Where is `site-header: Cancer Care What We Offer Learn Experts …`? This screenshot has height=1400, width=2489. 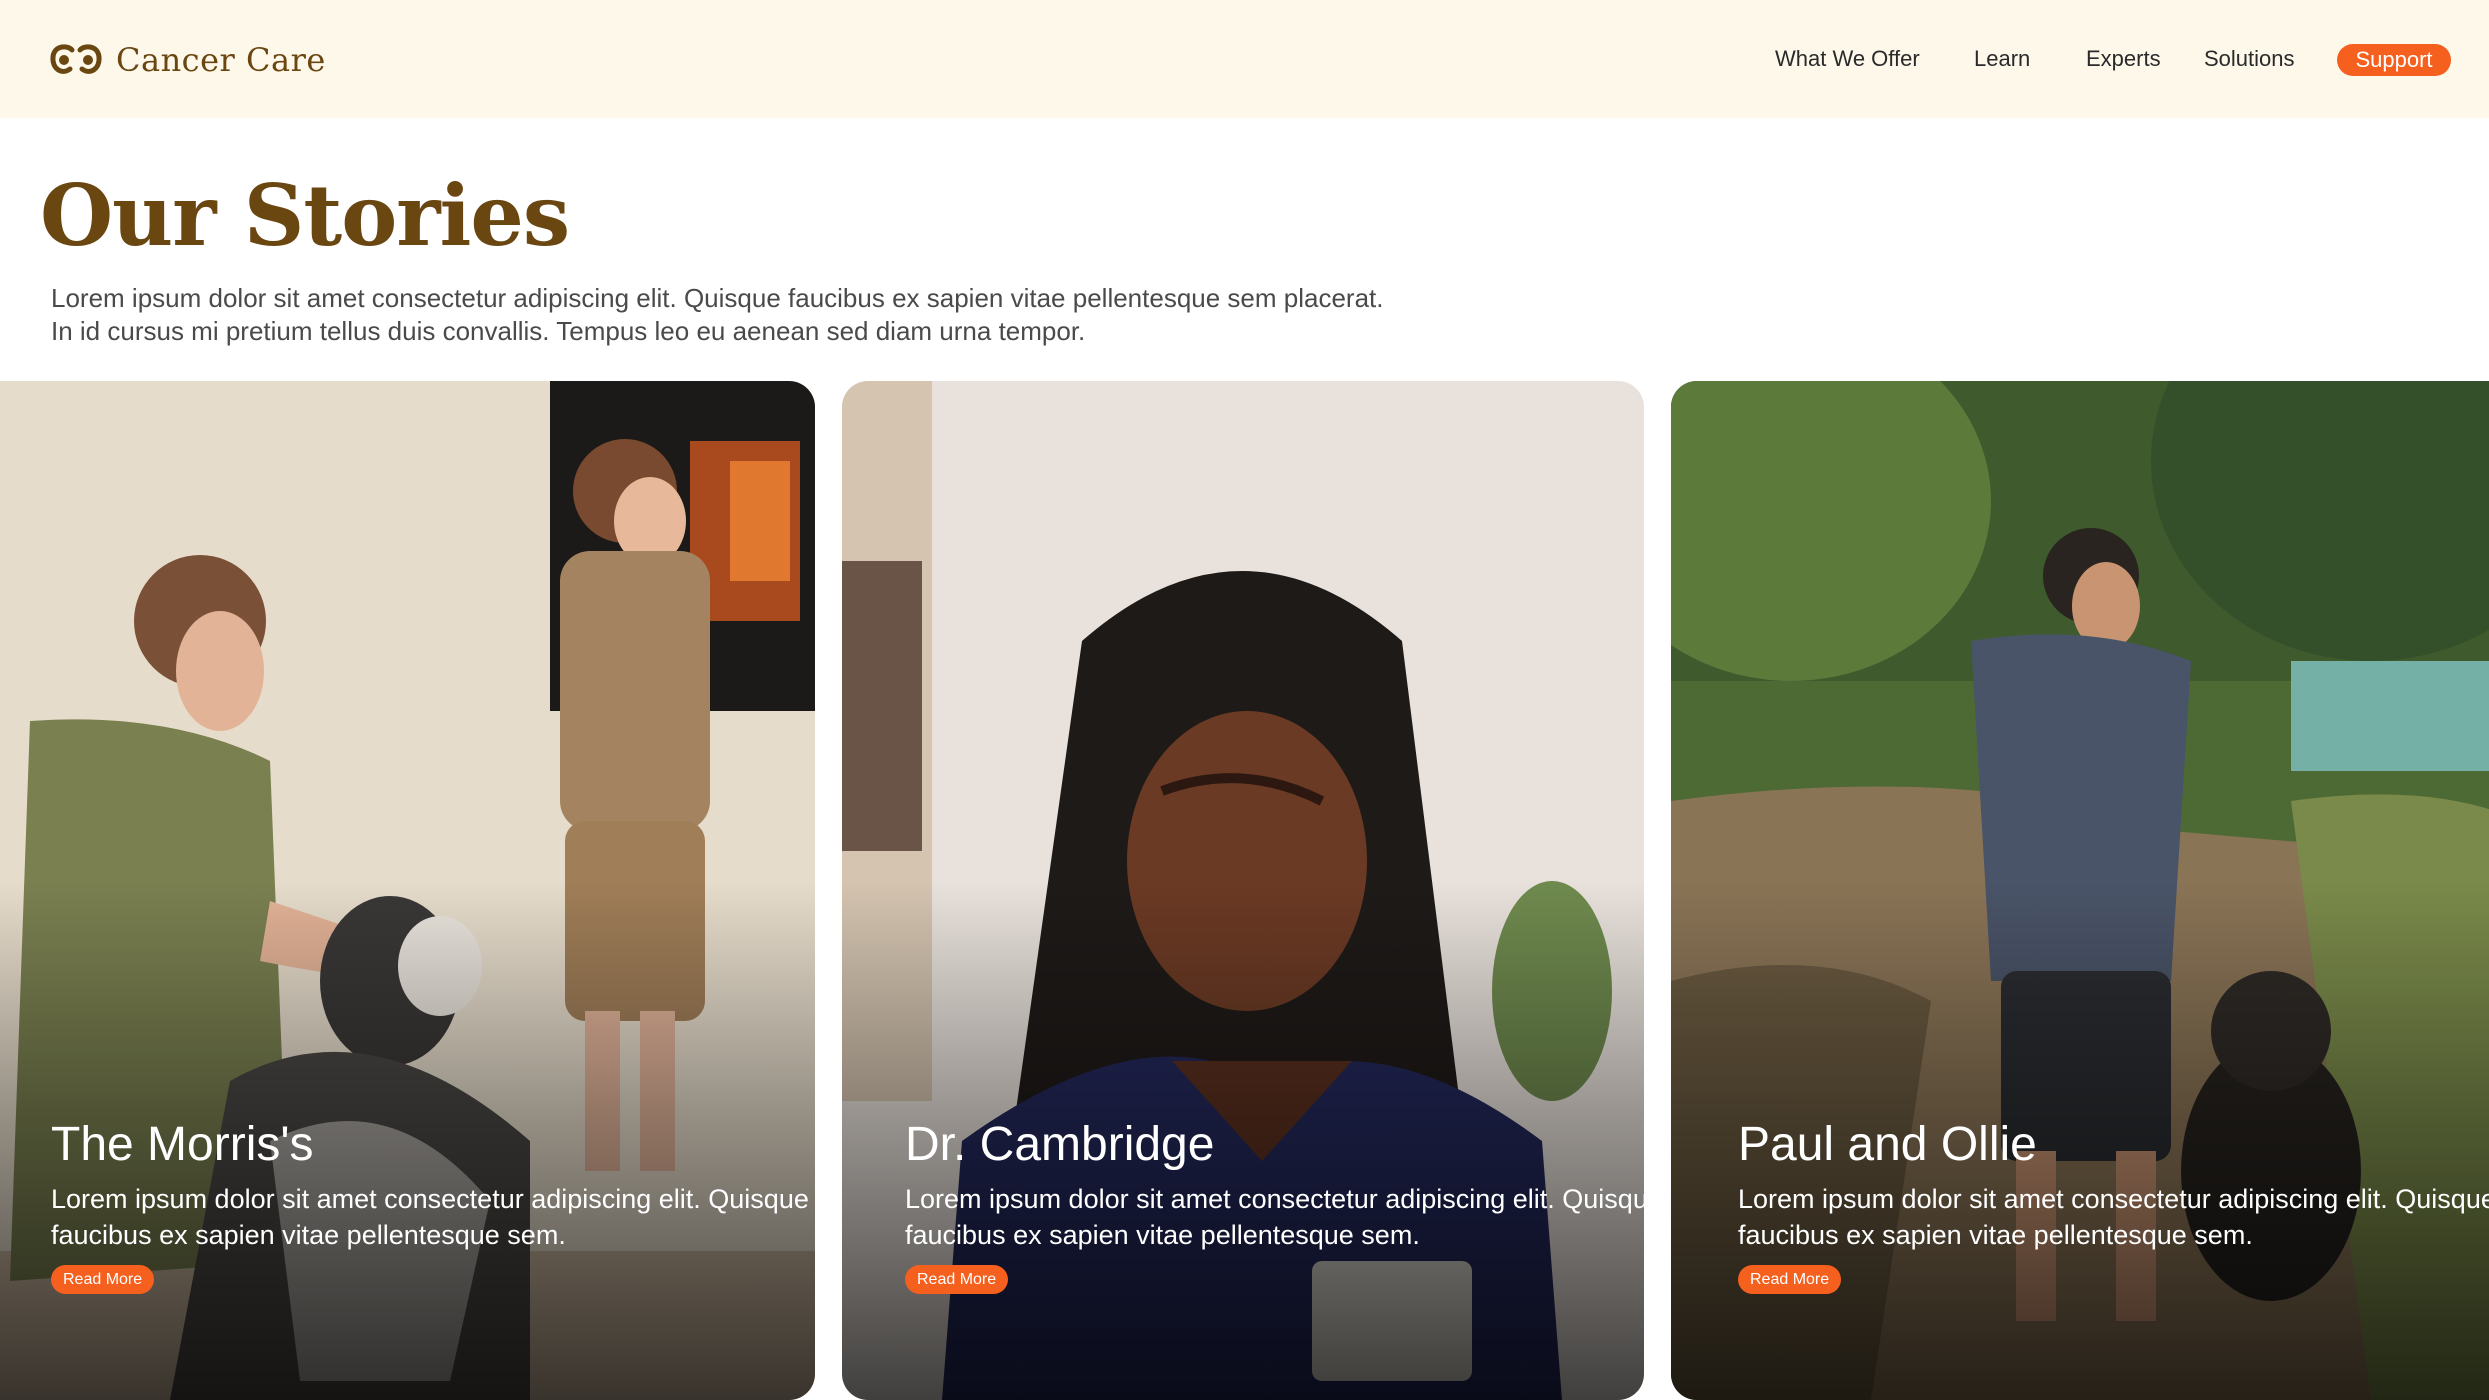
site-header: Cancer Care What We Offer Learn Experts … is located at coordinates (1244, 59).